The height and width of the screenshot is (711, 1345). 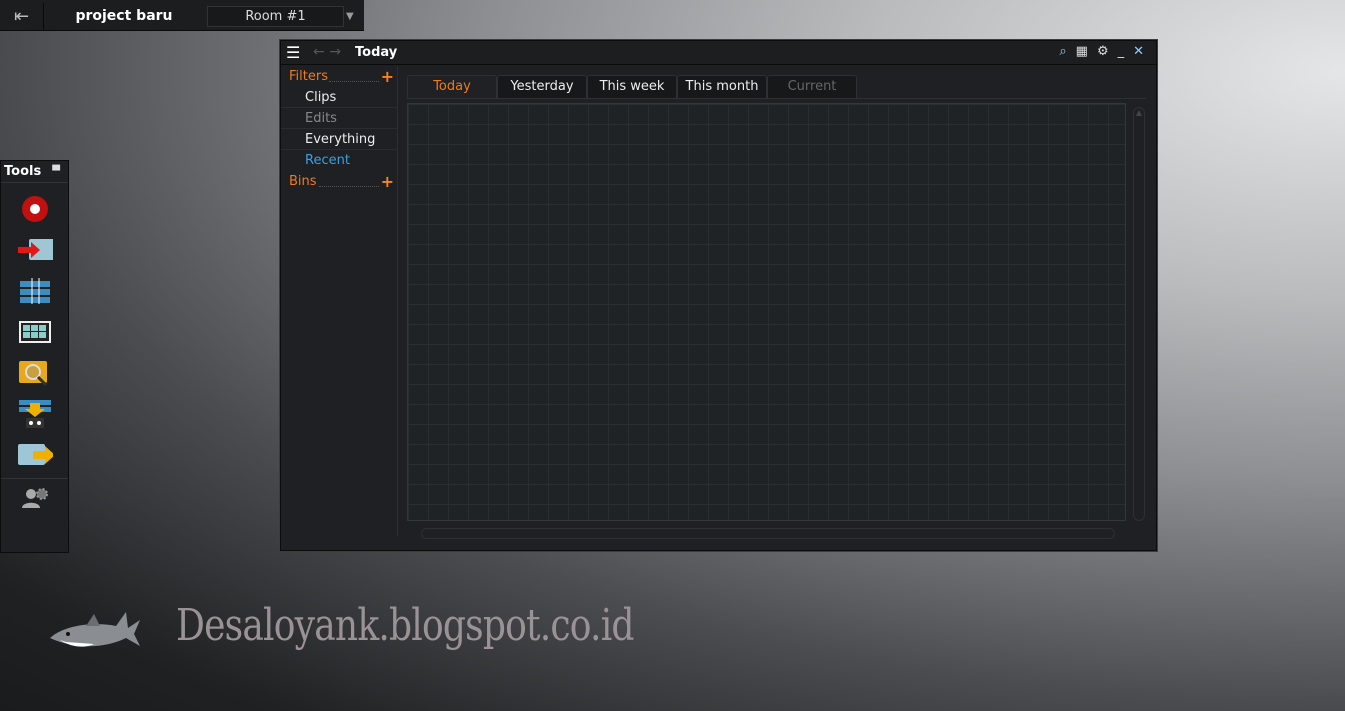 I want to click on sidebar-item-clips: Clips, so click(x=339, y=97).